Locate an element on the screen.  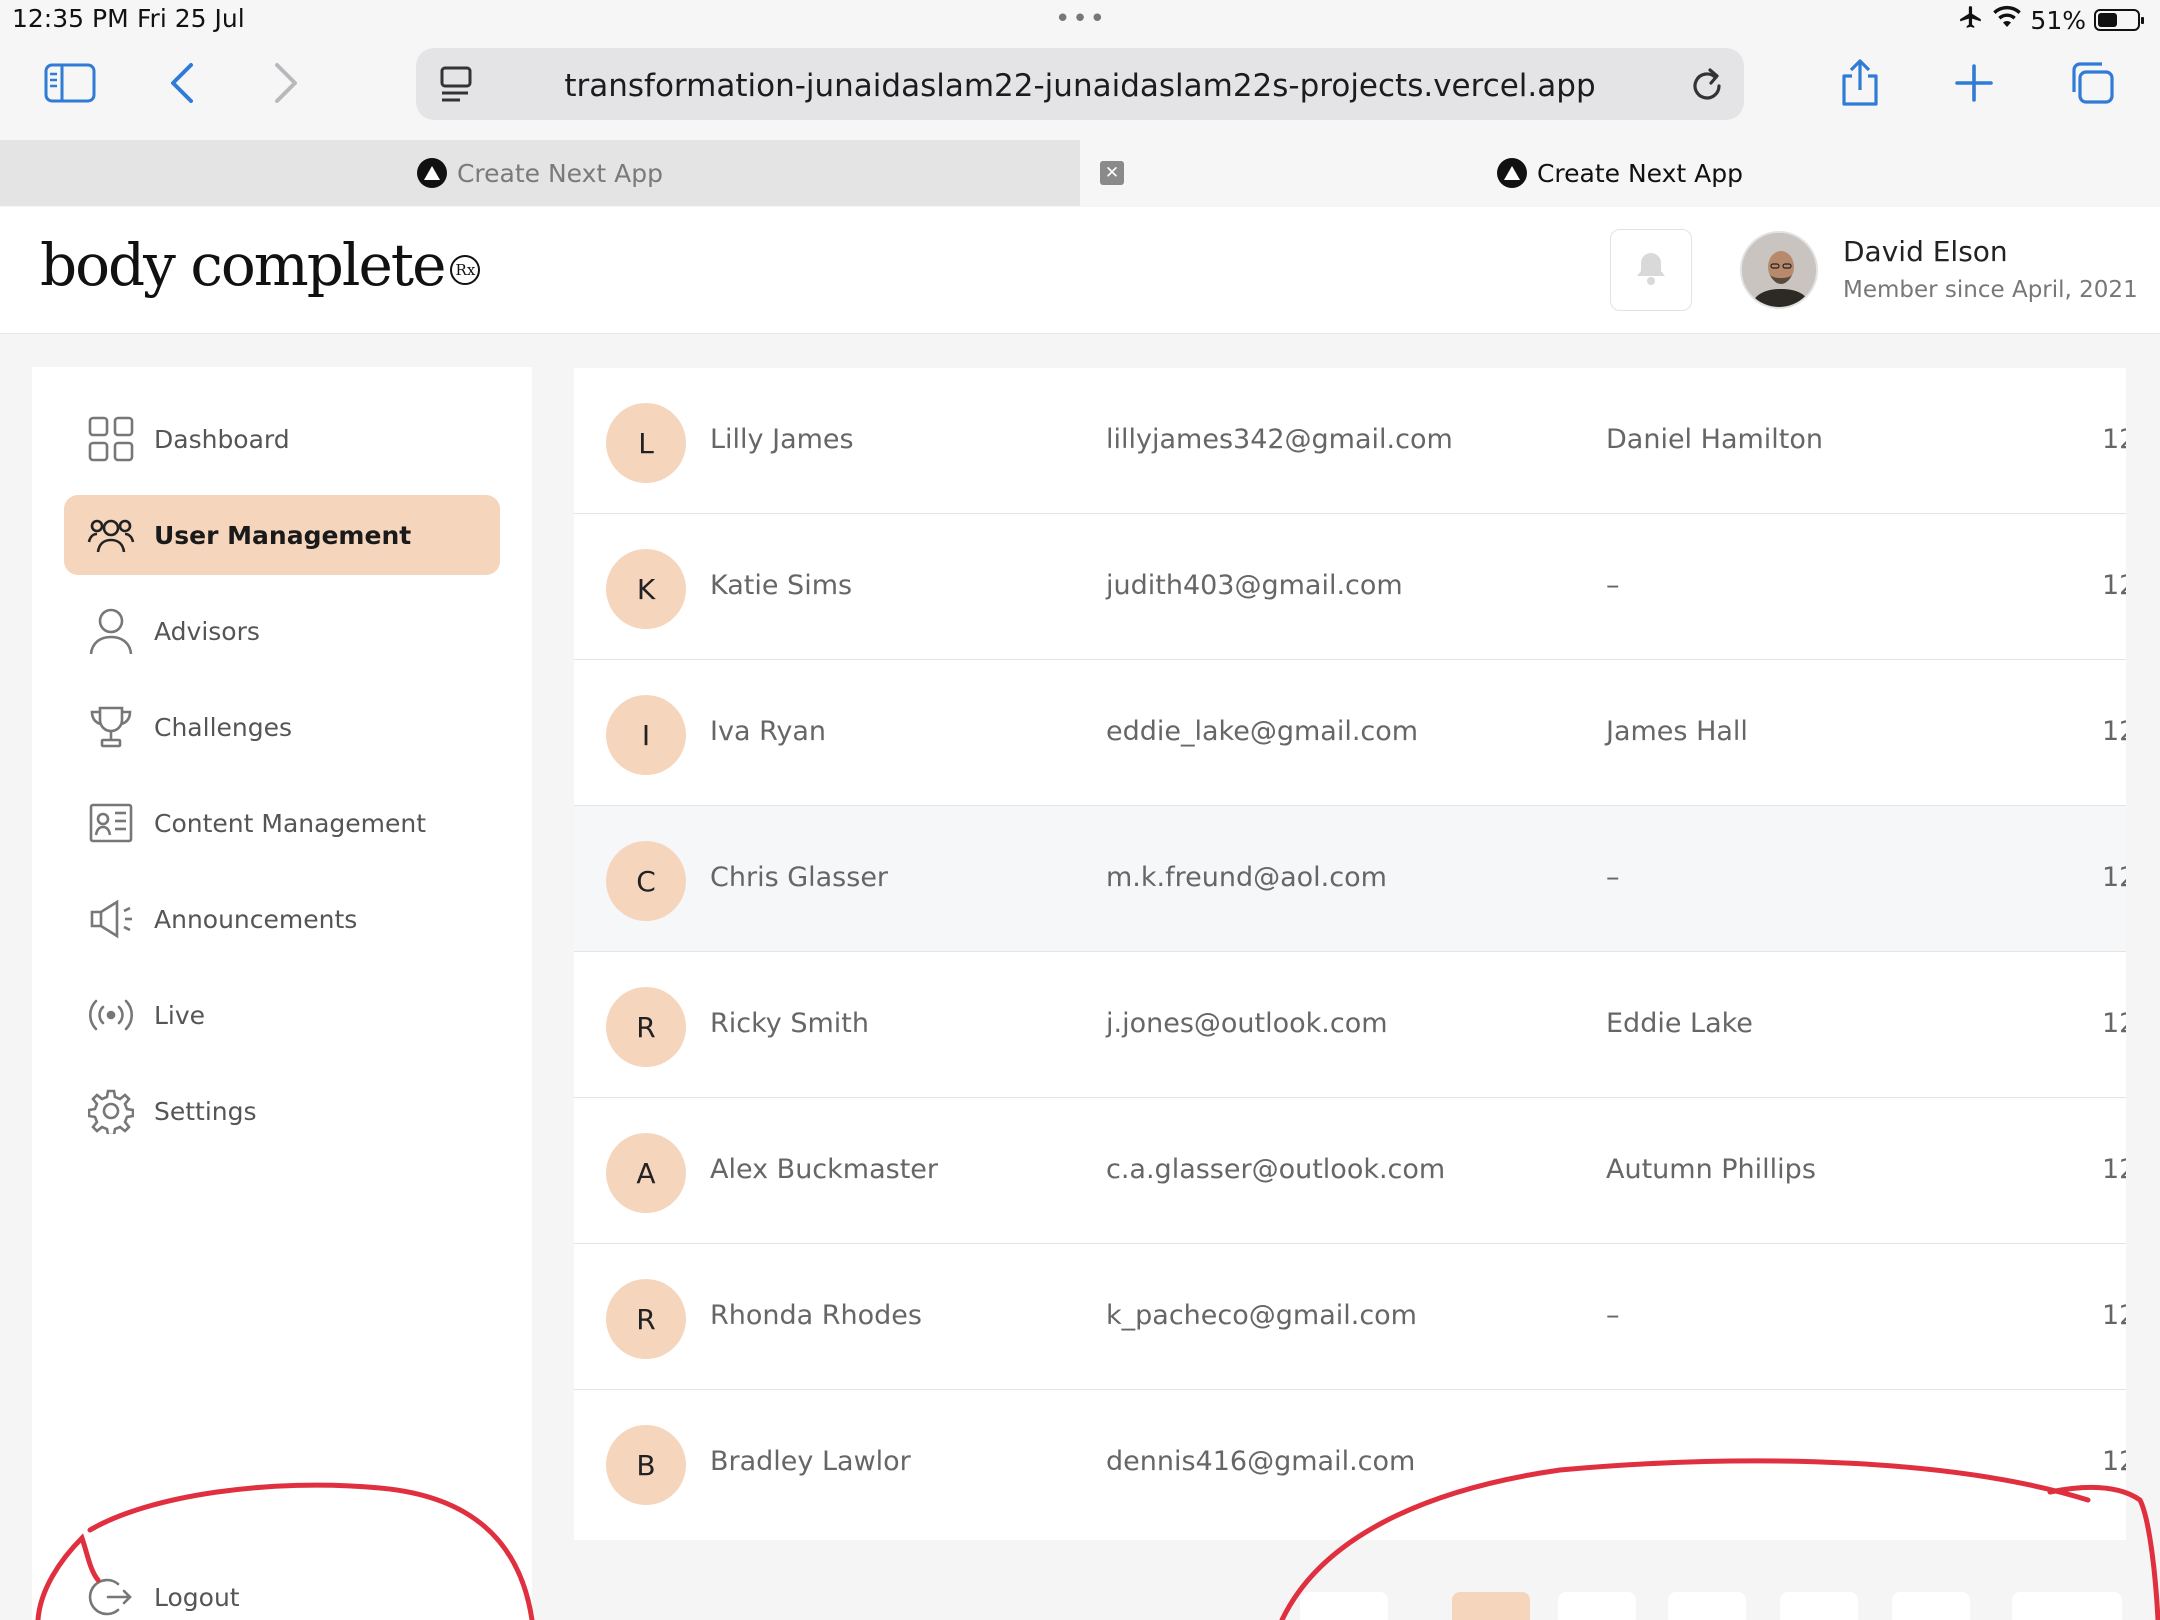
sidebar-item-content-management: Content Management is located at coordinates (282, 823).